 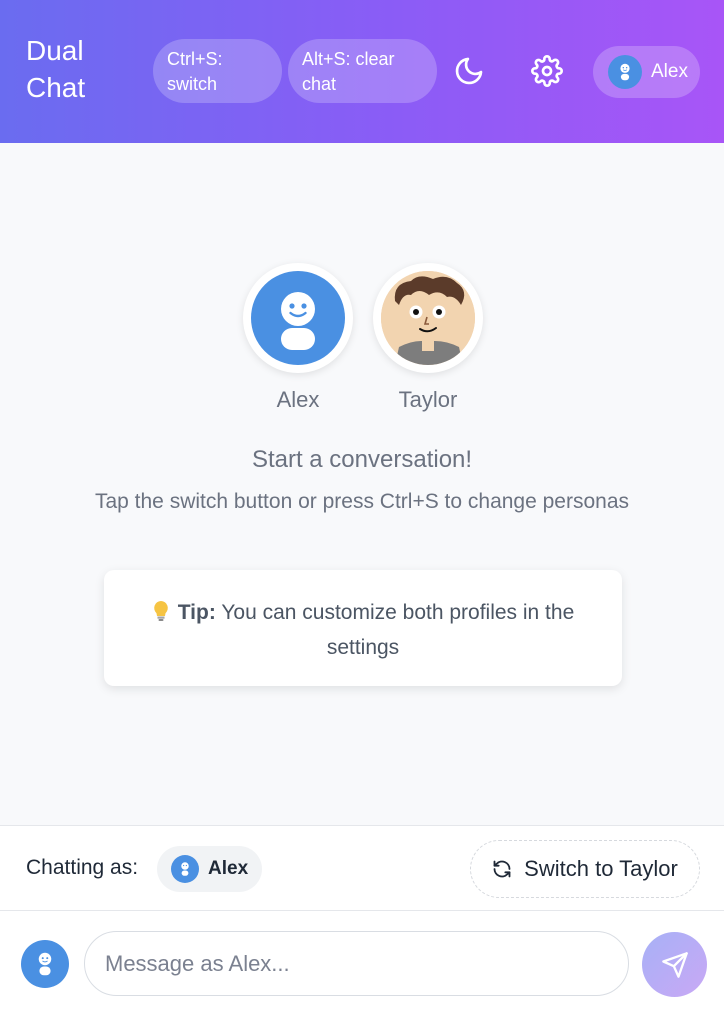 What do you see at coordinates (298, 399) in the screenshot?
I see `persona-name: Alex` at bounding box center [298, 399].